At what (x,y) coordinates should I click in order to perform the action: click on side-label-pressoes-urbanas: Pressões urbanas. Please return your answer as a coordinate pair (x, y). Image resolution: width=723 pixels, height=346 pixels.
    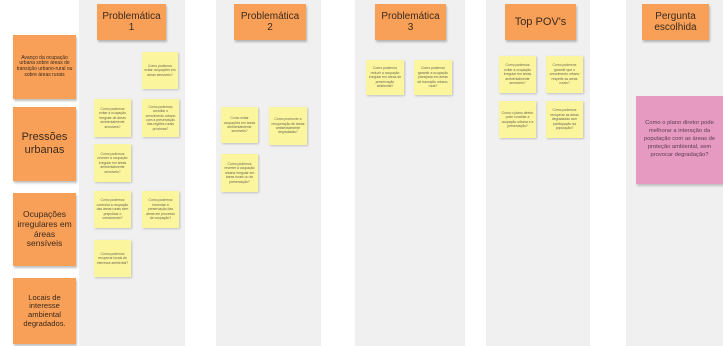
    Looking at the image, I should click on (44, 144).